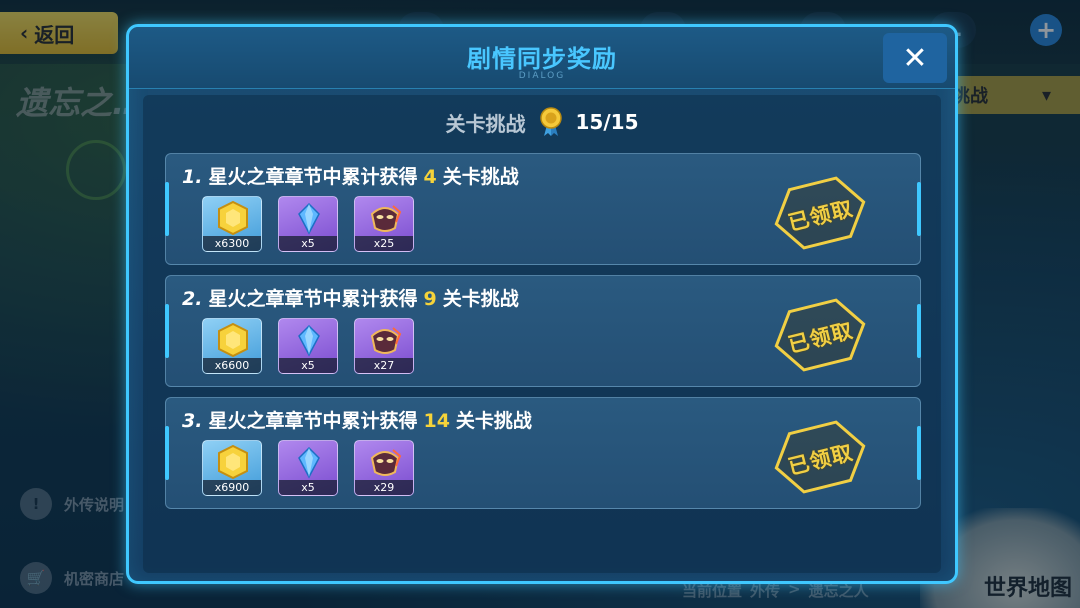  I want to click on reward-items: x6600 x5 x27, so click(308, 346).